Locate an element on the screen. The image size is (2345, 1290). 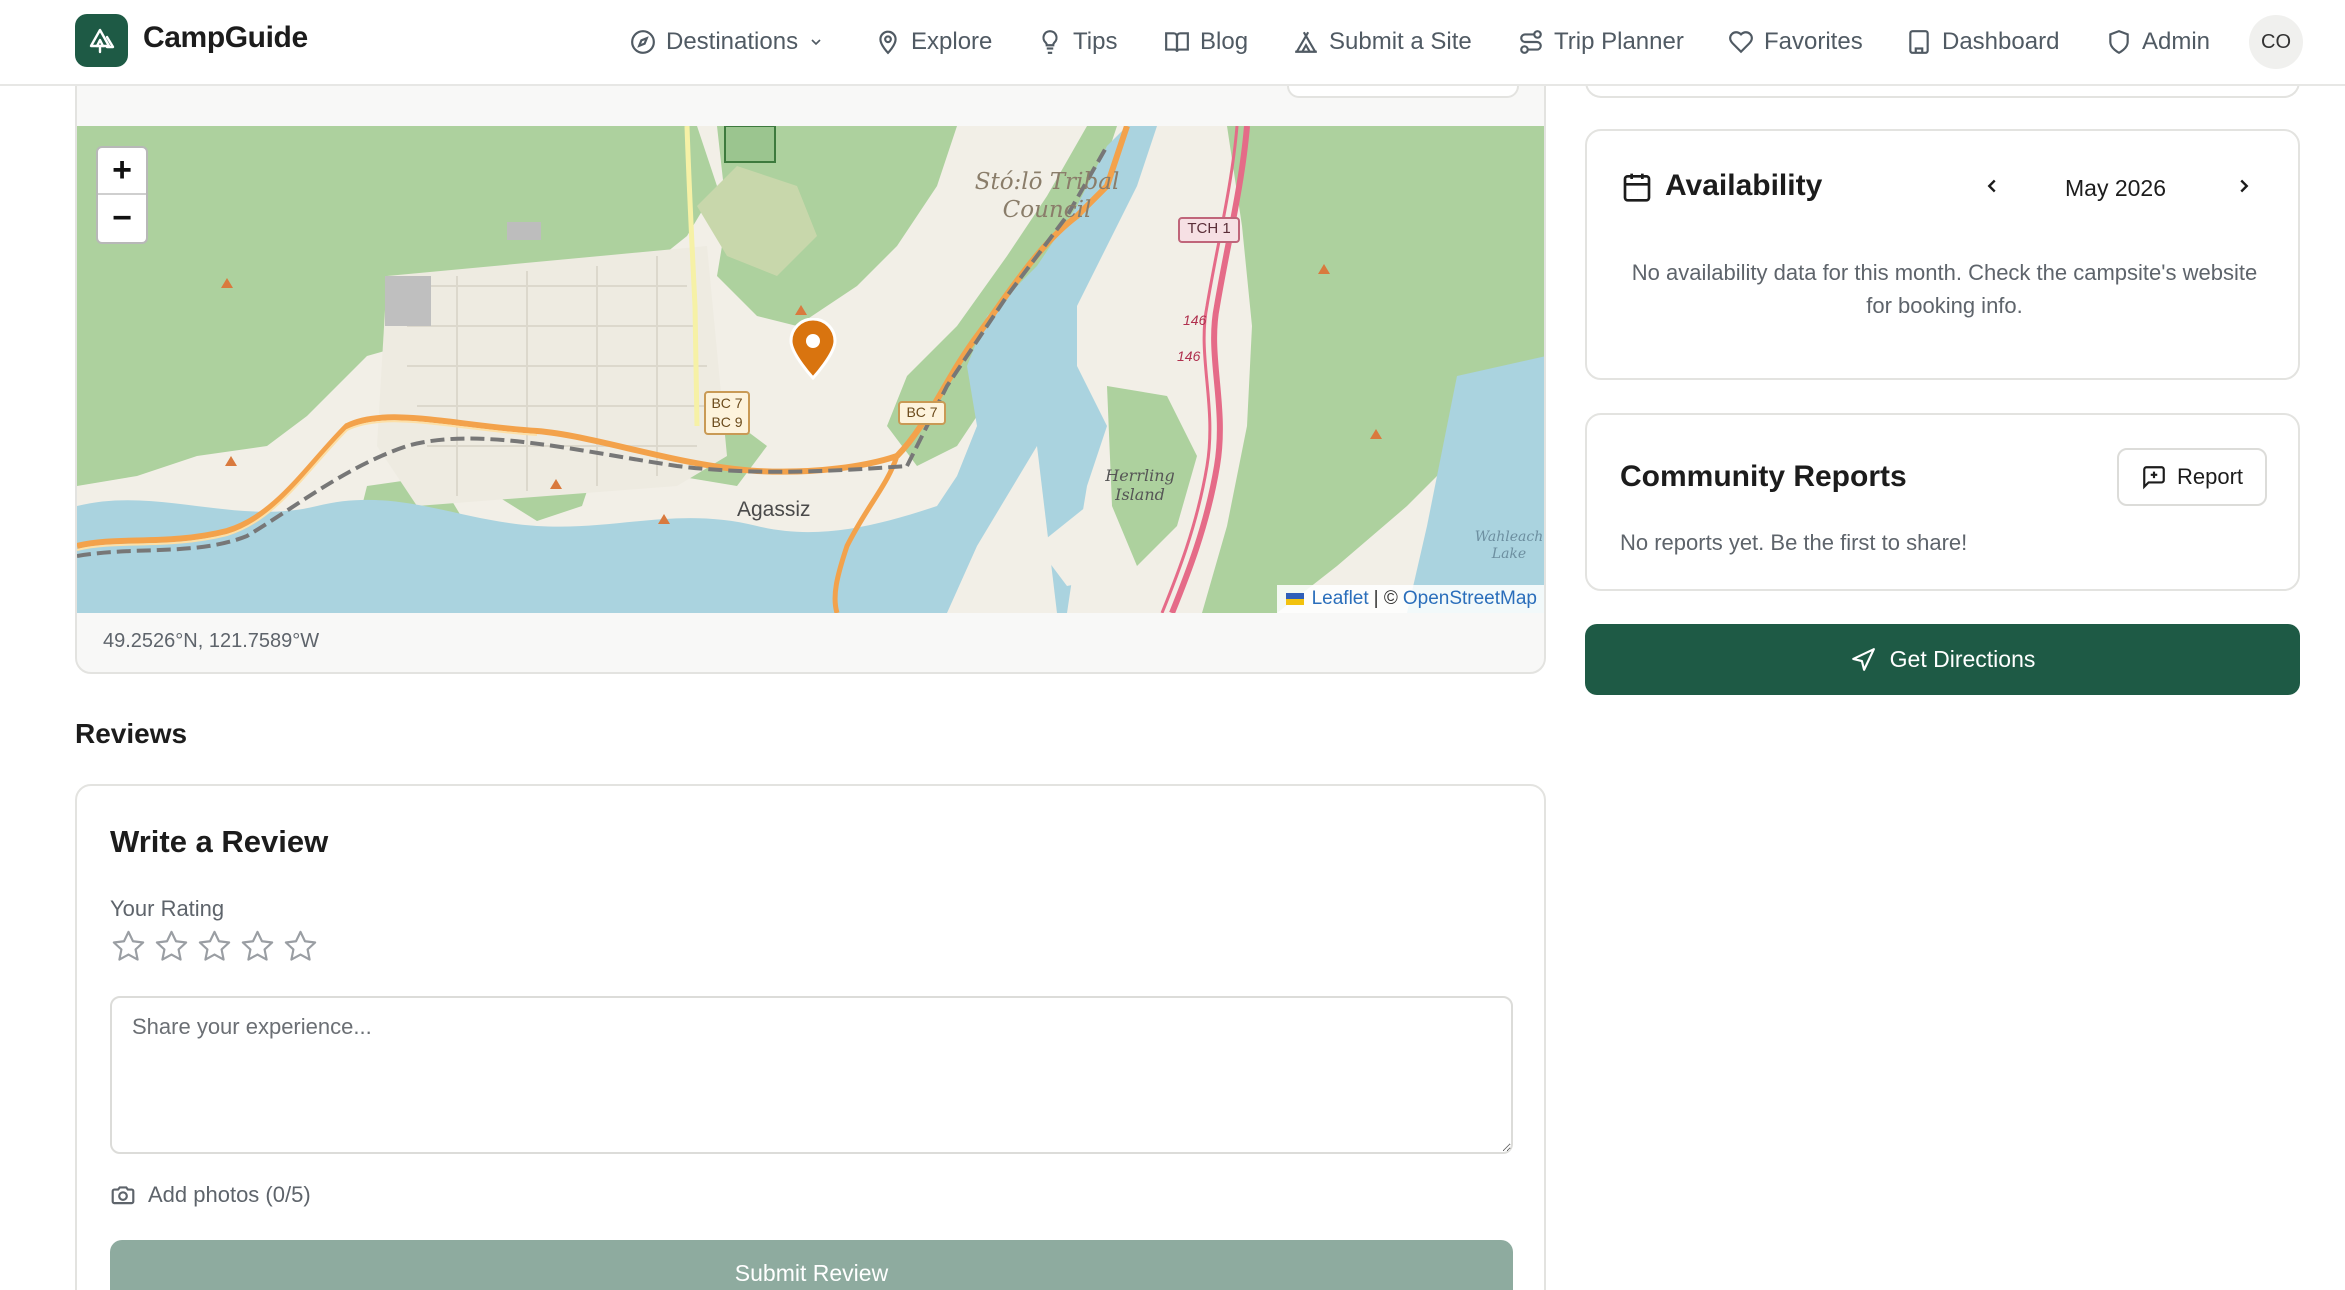
nav-trip-planner-label: Trip Planner is located at coordinates (1619, 41).